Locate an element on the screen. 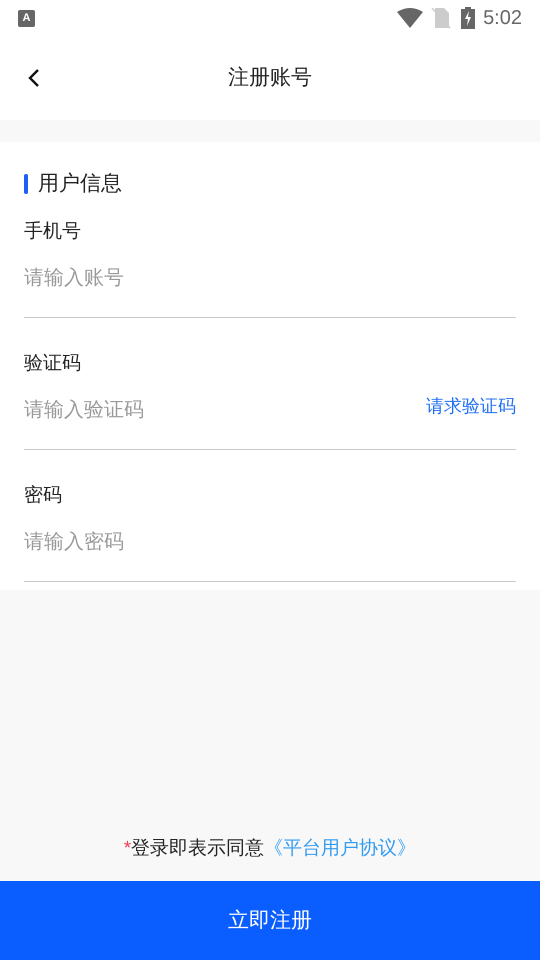 This screenshot has width=540, height=960. no-sim-icon is located at coordinates (441, 18).